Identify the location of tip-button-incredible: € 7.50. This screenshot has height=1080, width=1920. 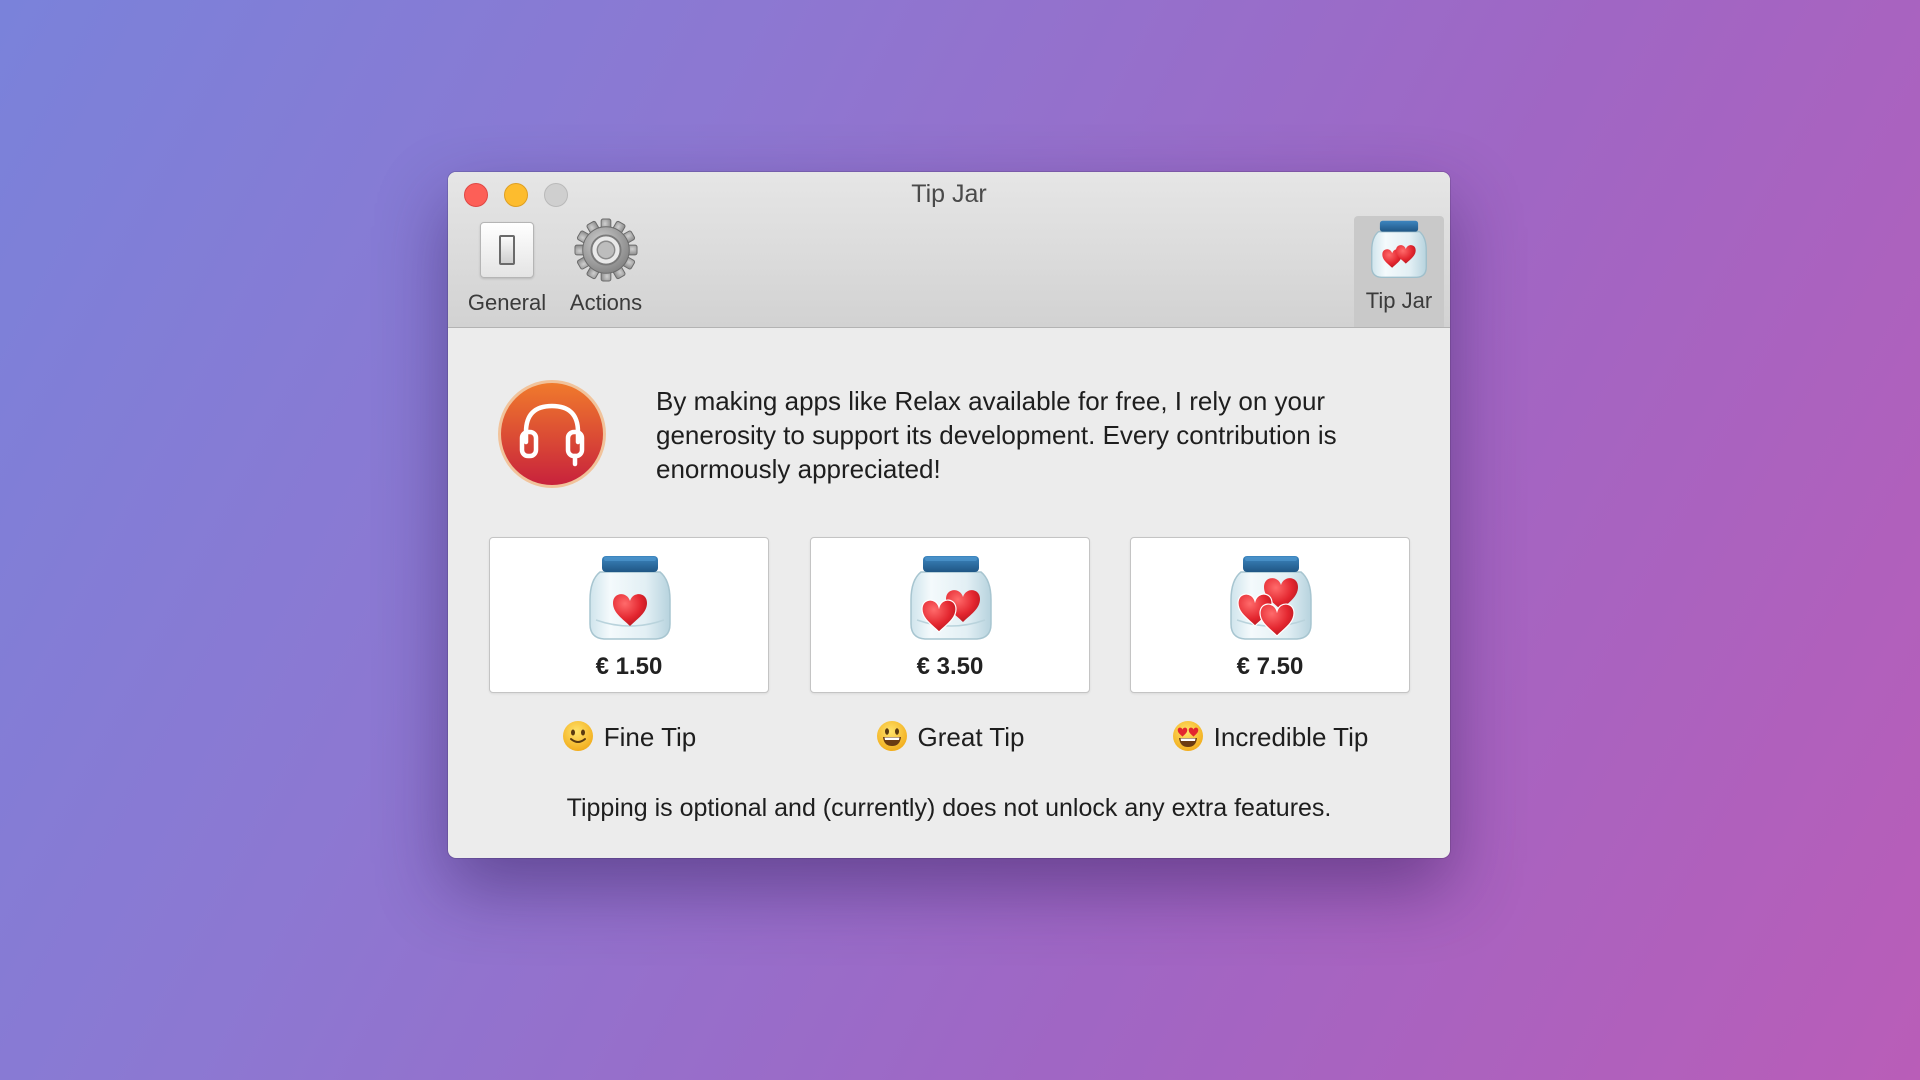
(1270, 615).